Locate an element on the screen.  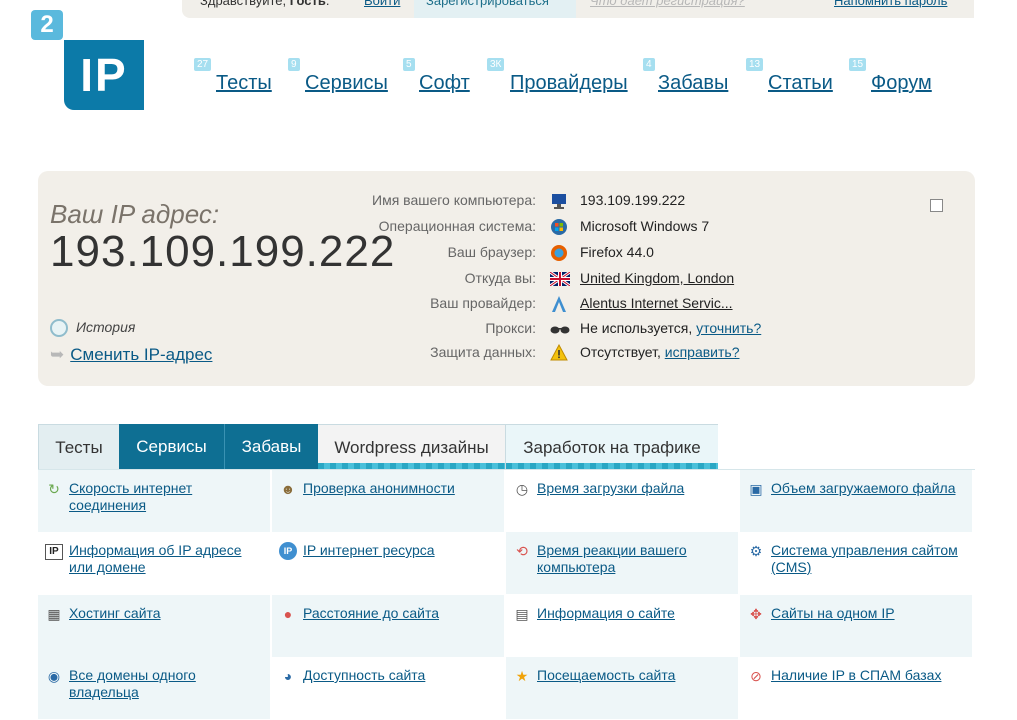
info-row-computer: Имя вашего компьютера: 193.109.199.222 is located at coordinates (618, 204).